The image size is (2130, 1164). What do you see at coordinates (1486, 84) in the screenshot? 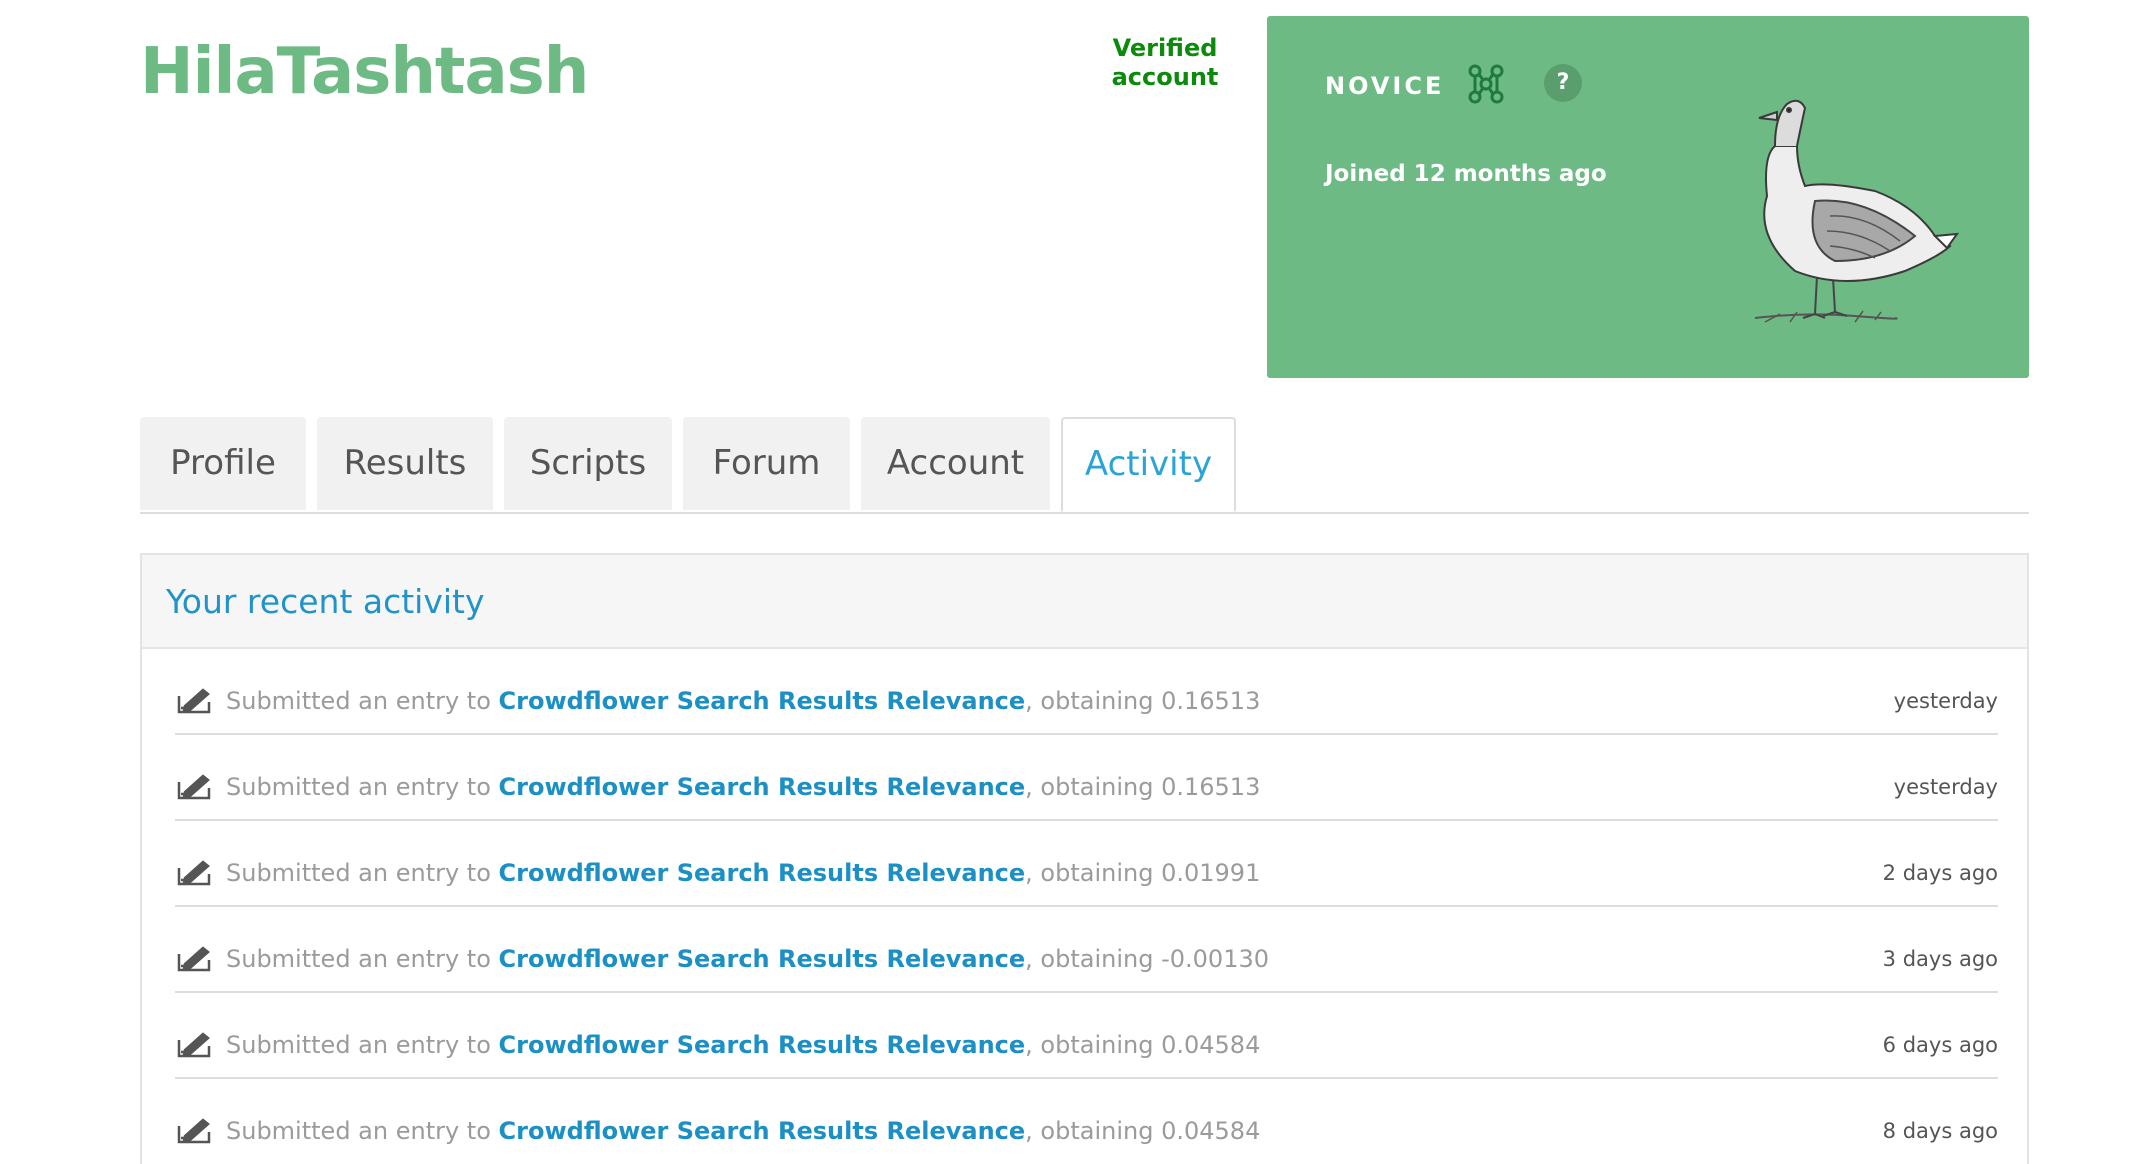
I see `molecule-icon` at bounding box center [1486, 84].